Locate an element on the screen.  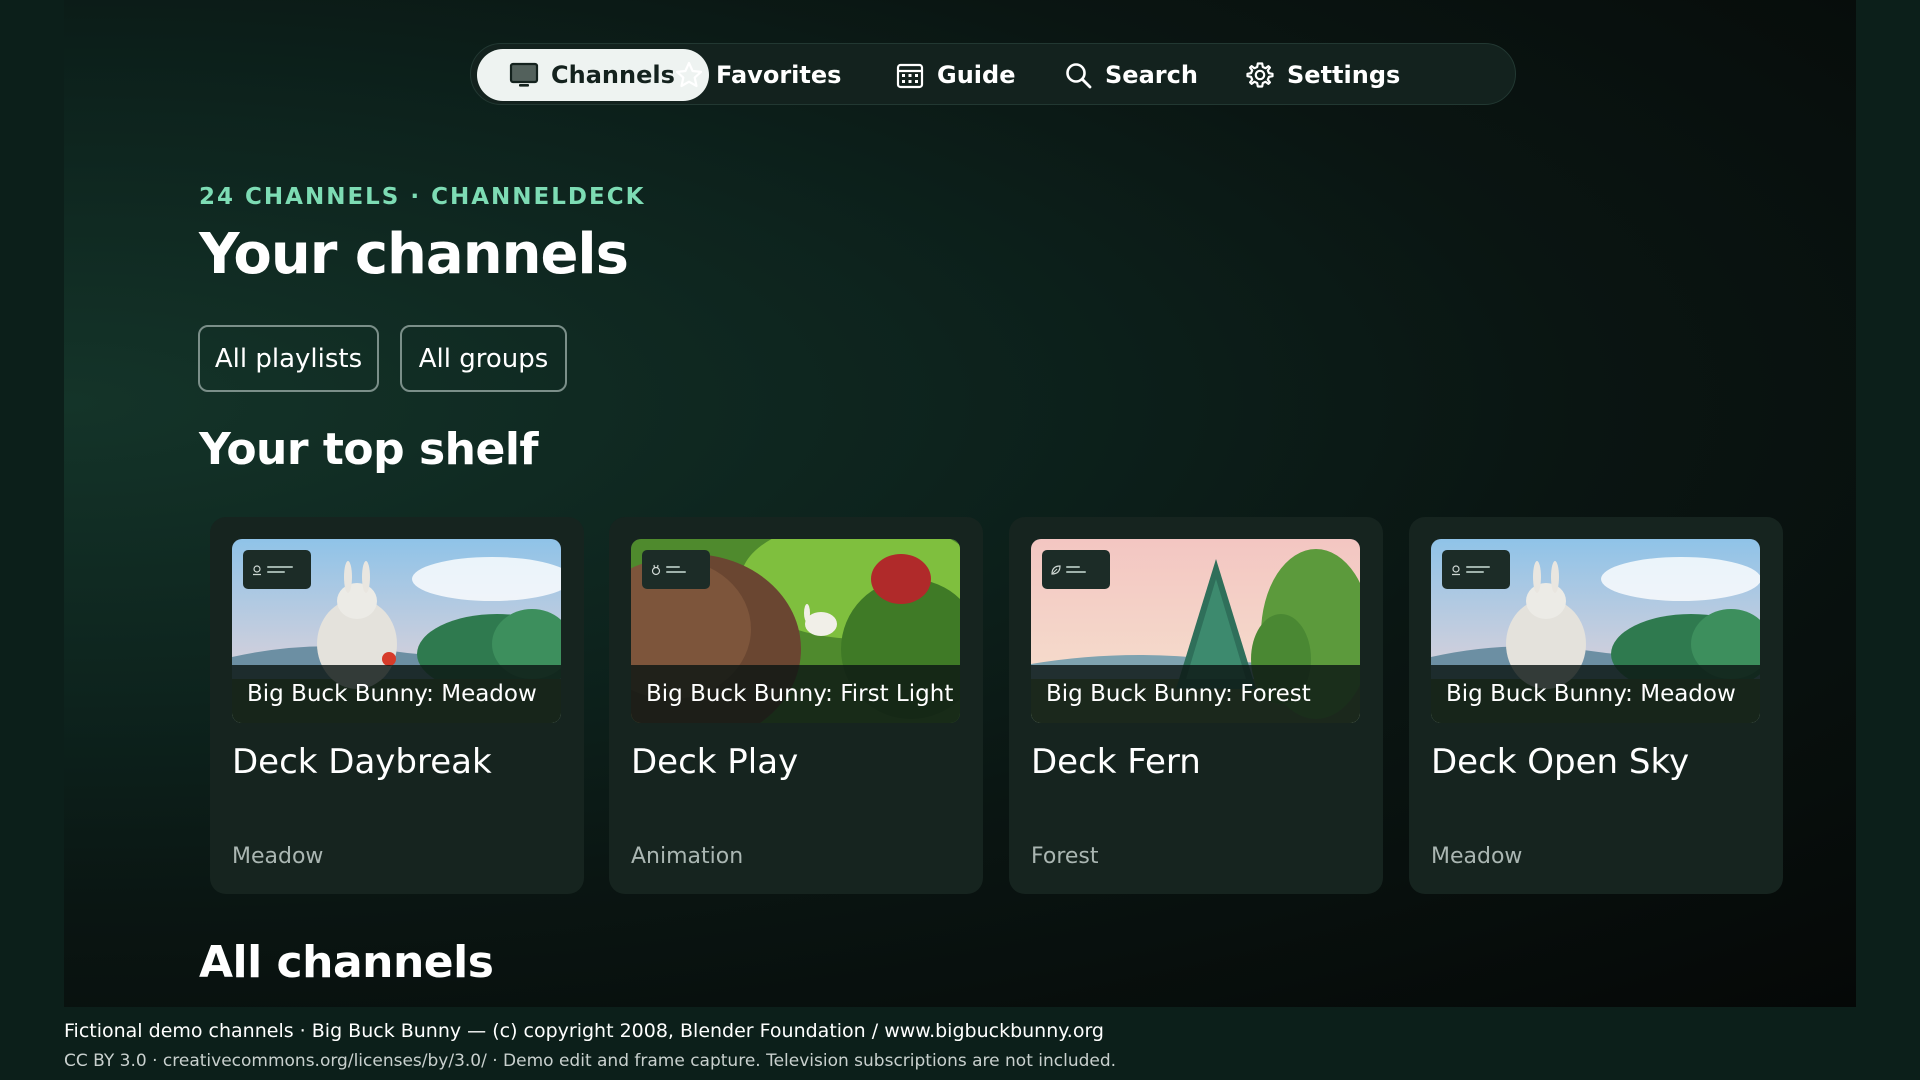
tab-settings: Settings is located at coordinates (1322, 75).